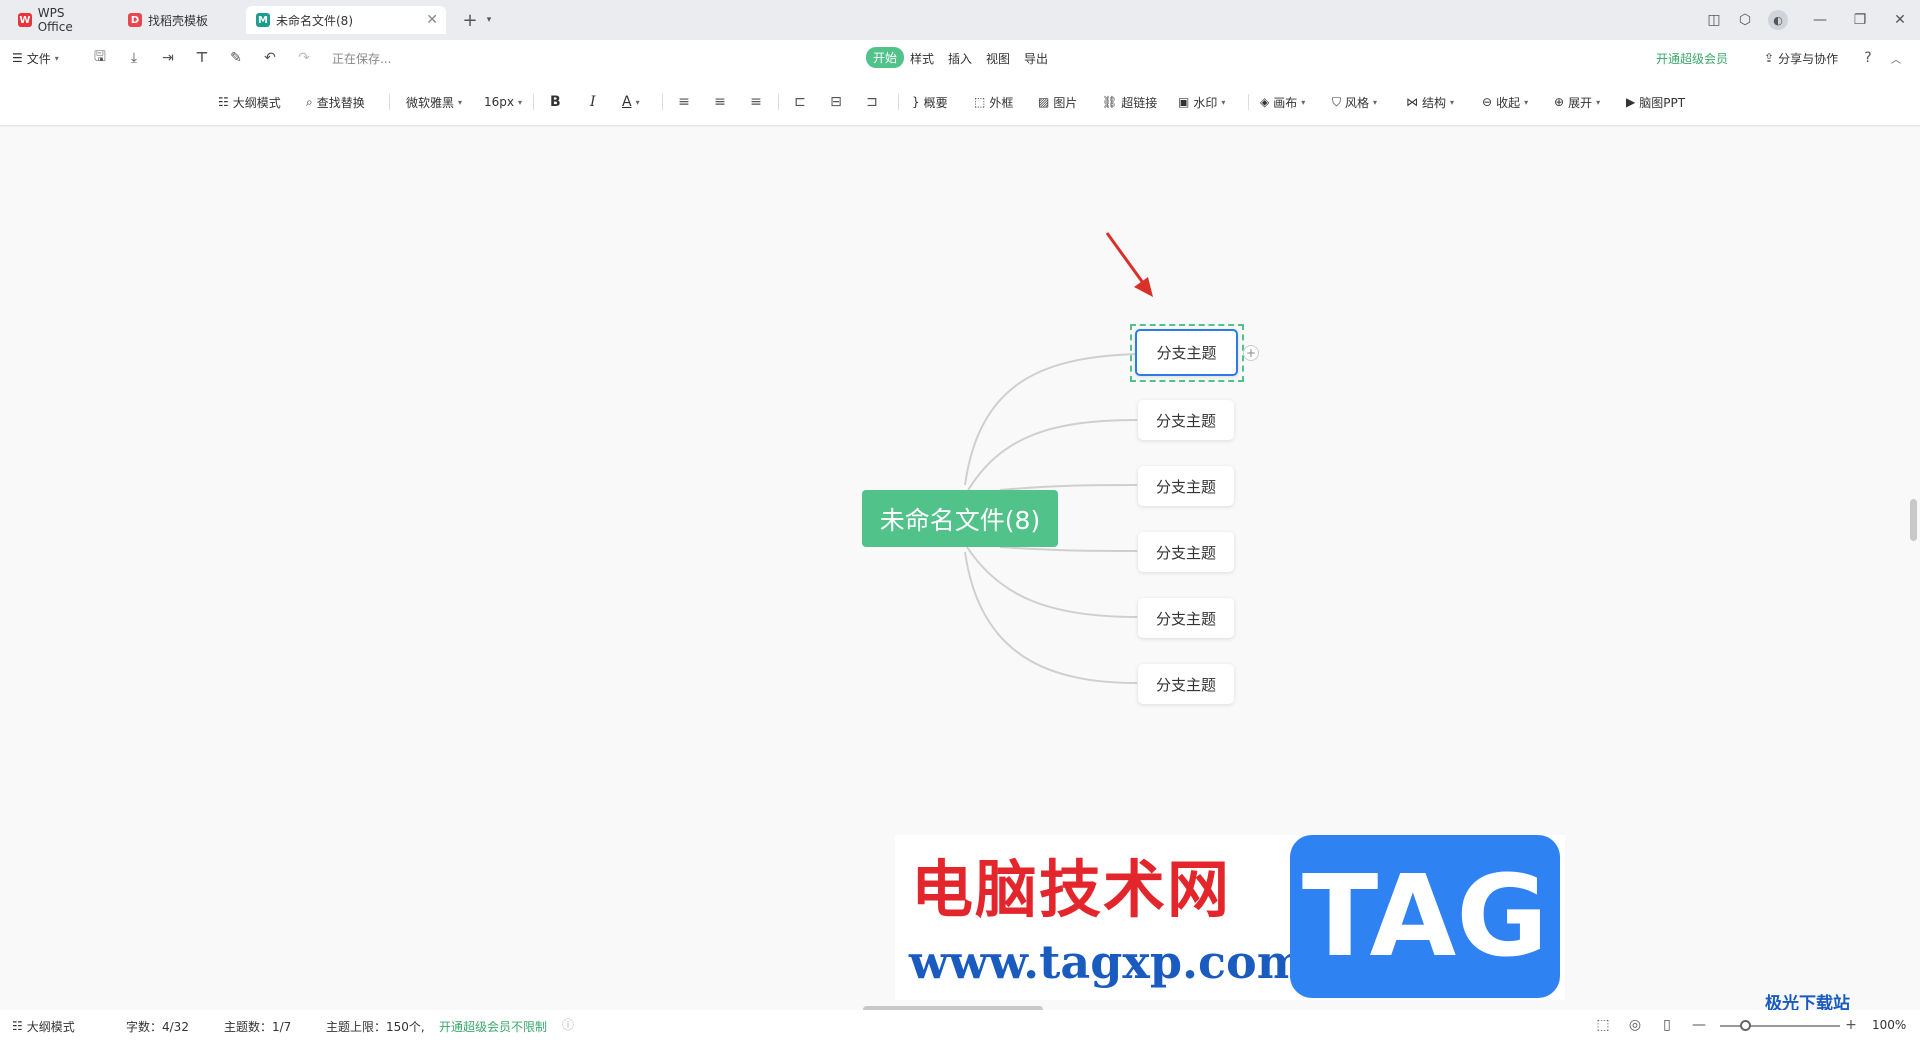 This screenshot has height=1040, width=1920. Describe the element at coordinates (340, 102) in the screenshot. I see `find-label: 查找替换` at that location.